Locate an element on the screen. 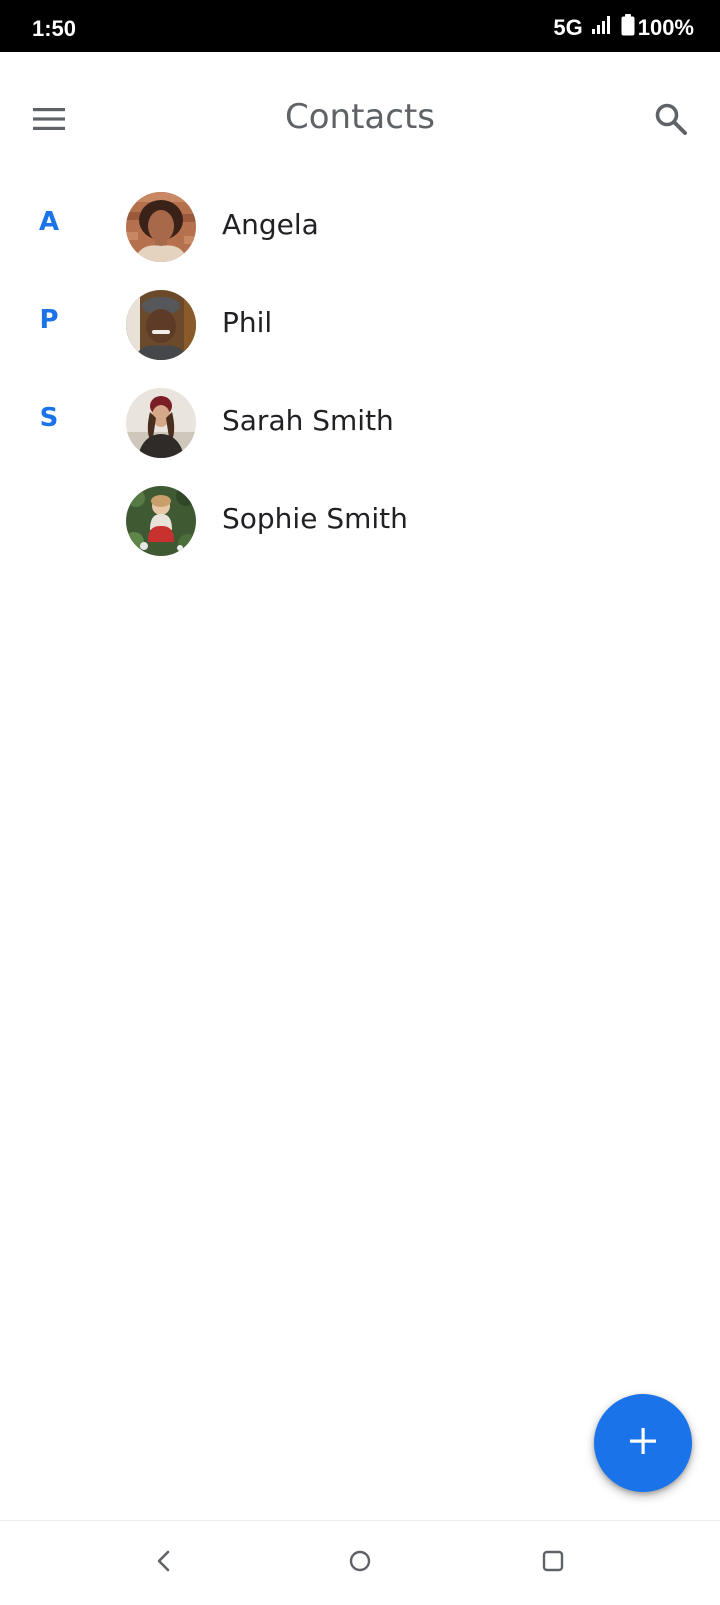  contact-name: Sarah Smith is located at coordinates (308, 420).